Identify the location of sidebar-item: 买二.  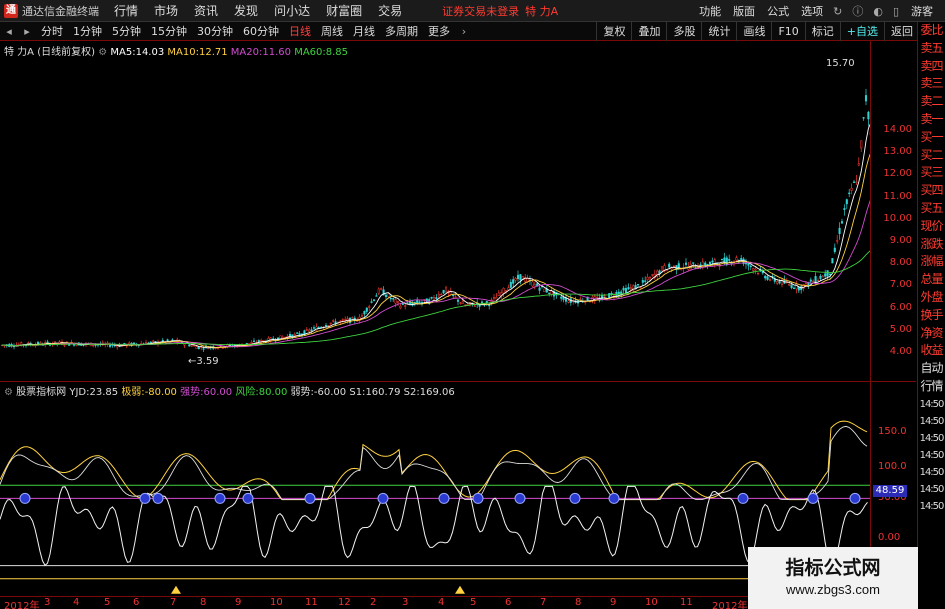
(931, 156).